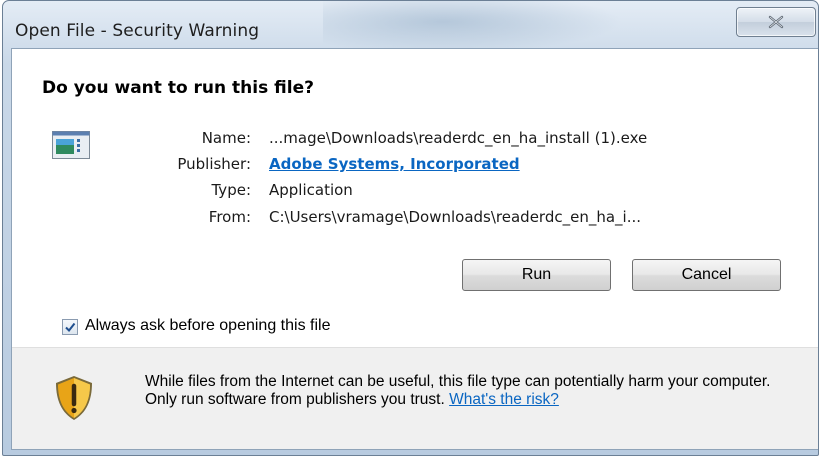 The image size is (825, 459). I want to click on close-button, so click(776, 22).